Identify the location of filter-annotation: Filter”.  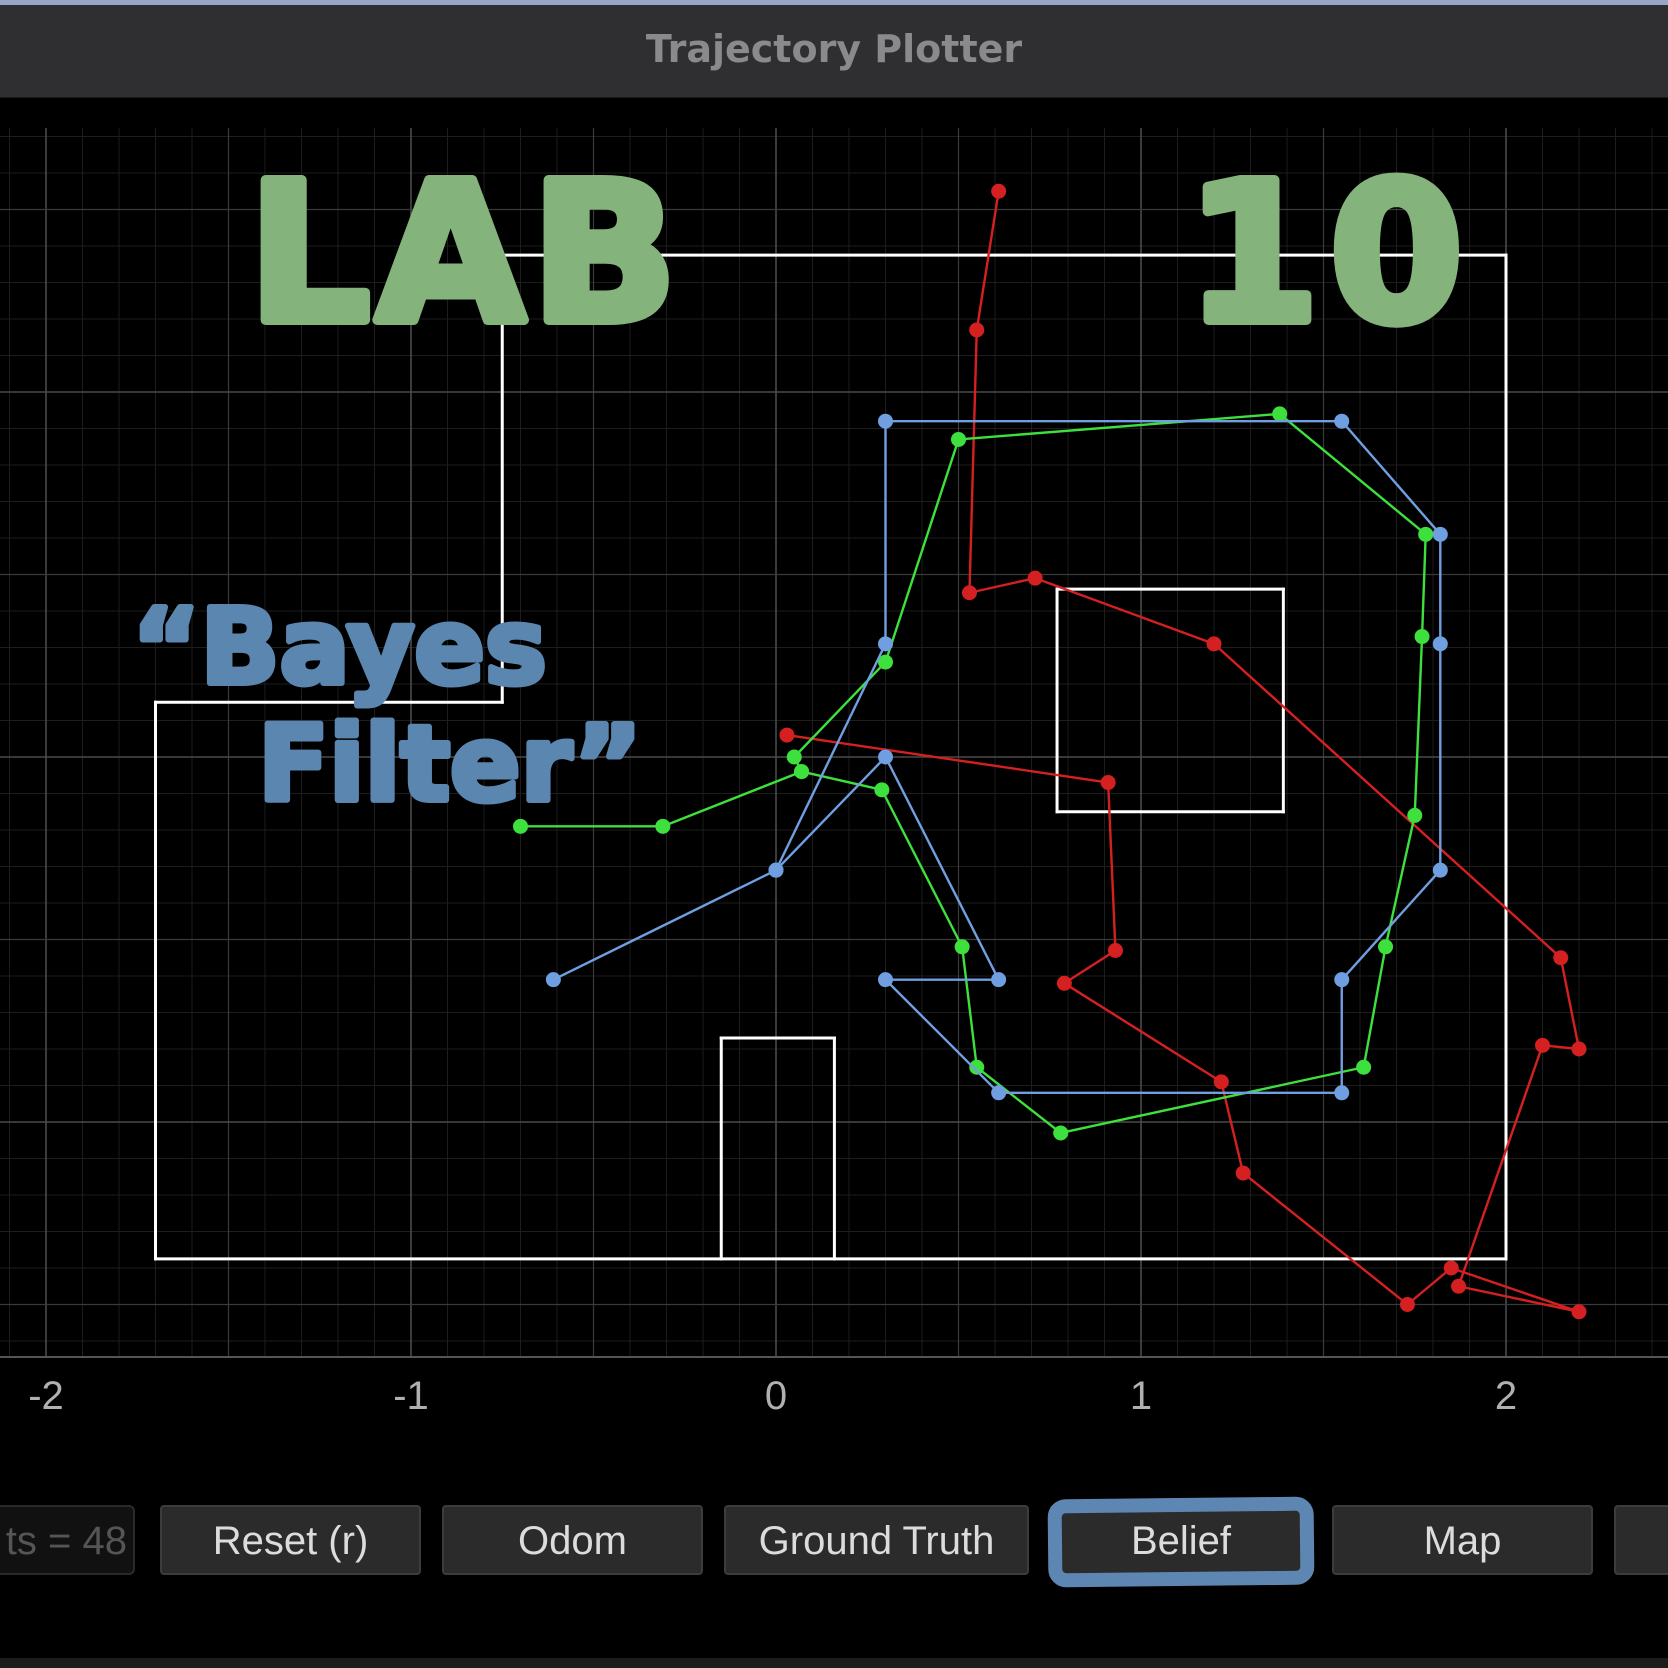
(450, 764).